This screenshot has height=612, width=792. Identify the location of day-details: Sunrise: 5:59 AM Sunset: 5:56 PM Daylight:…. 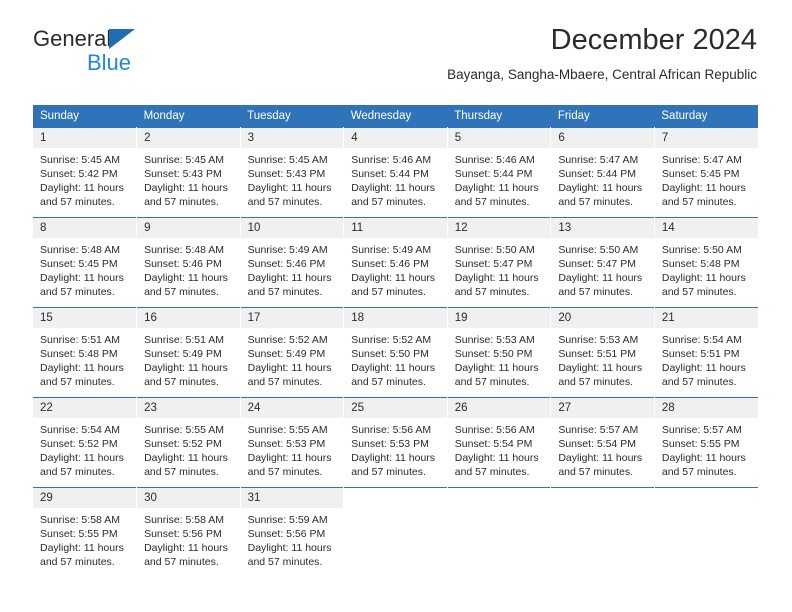
(292, 538).